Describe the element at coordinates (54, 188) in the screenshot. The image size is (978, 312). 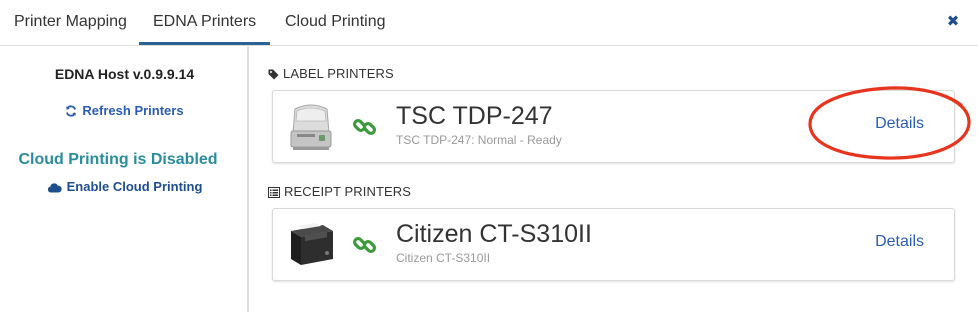
I see `cloud-icon` at that location.